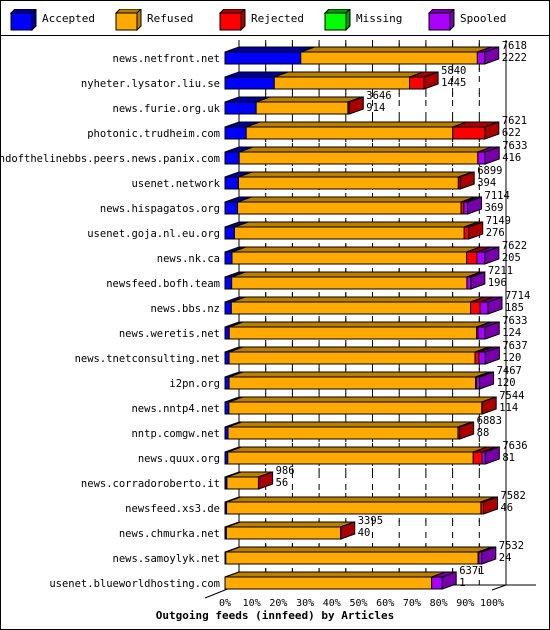 This screenshot has height=630, width=550. What do you see at coordinates (511, 258) in the screenshot?
I see `accepted-label: 205` at bounding box center [511, 258].